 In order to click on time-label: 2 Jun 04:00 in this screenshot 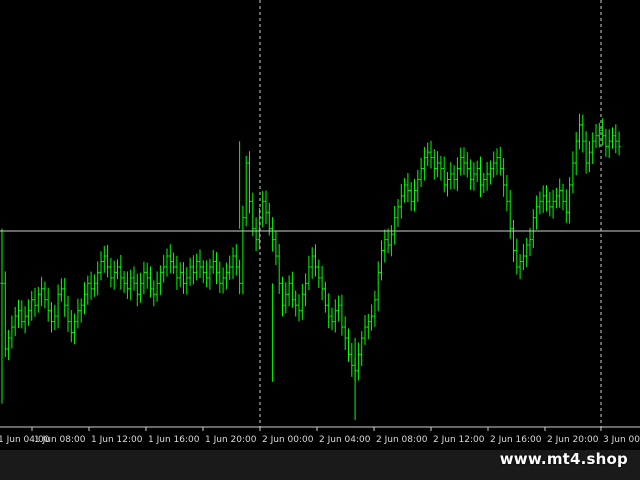, I will do `click(345, 440)`.